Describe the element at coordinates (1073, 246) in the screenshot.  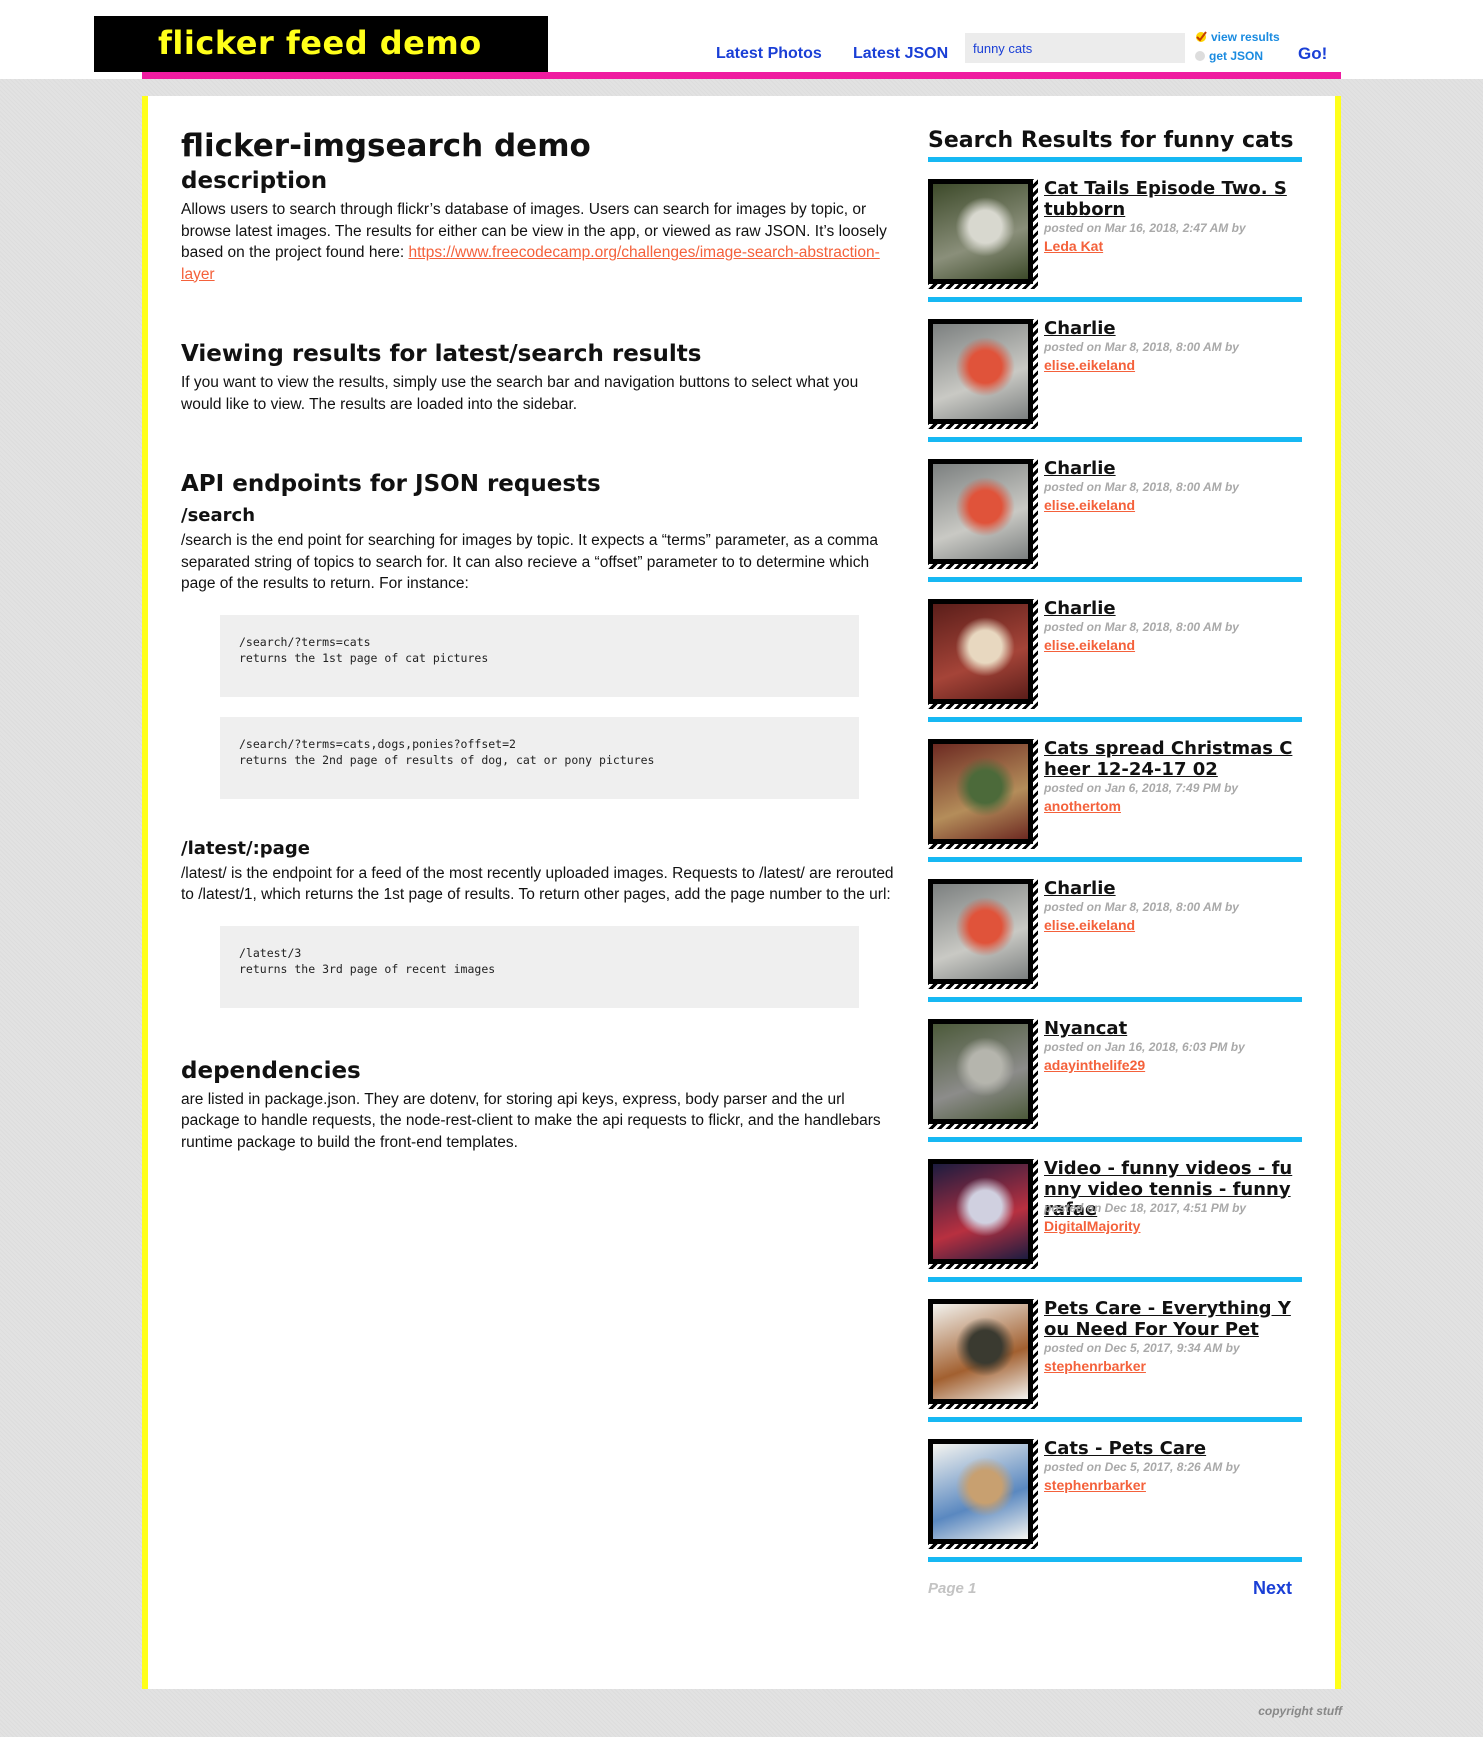
I see `result-author-link: Leda Kat` at that location.